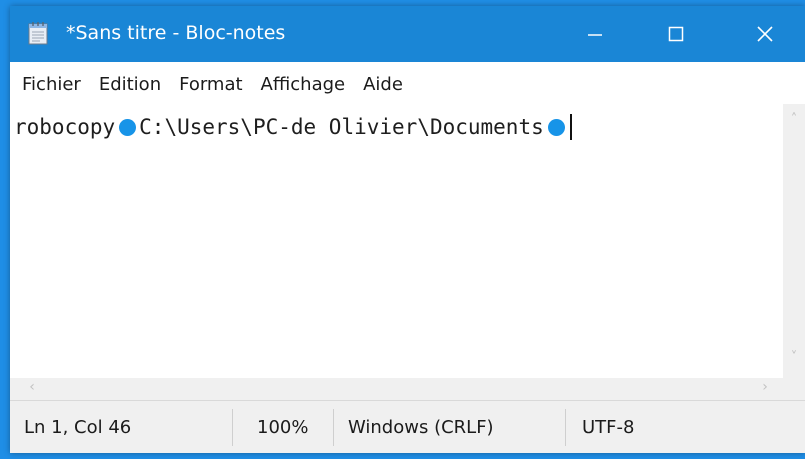 This screenshot has height=459, width=805. I want to click on menu-aide: Aide, so click(383, 84).